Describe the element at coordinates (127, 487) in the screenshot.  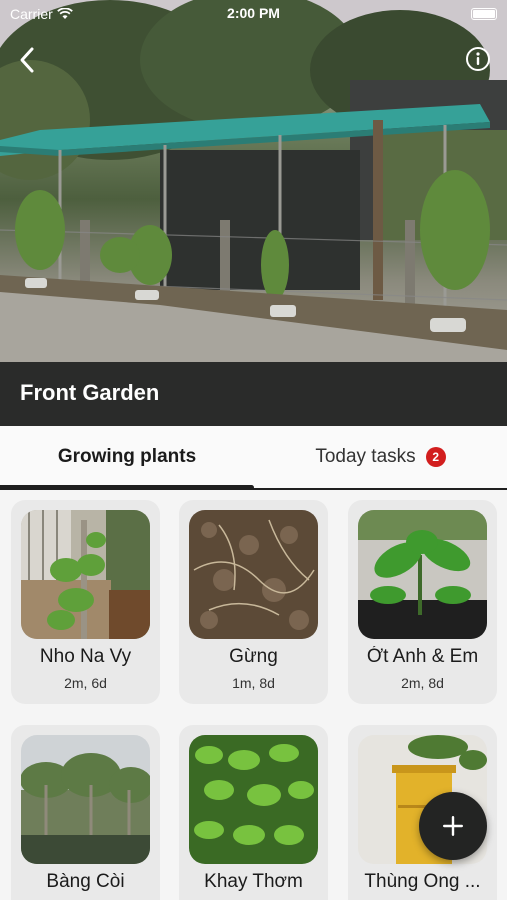
I see `tab-indicator` at that location.